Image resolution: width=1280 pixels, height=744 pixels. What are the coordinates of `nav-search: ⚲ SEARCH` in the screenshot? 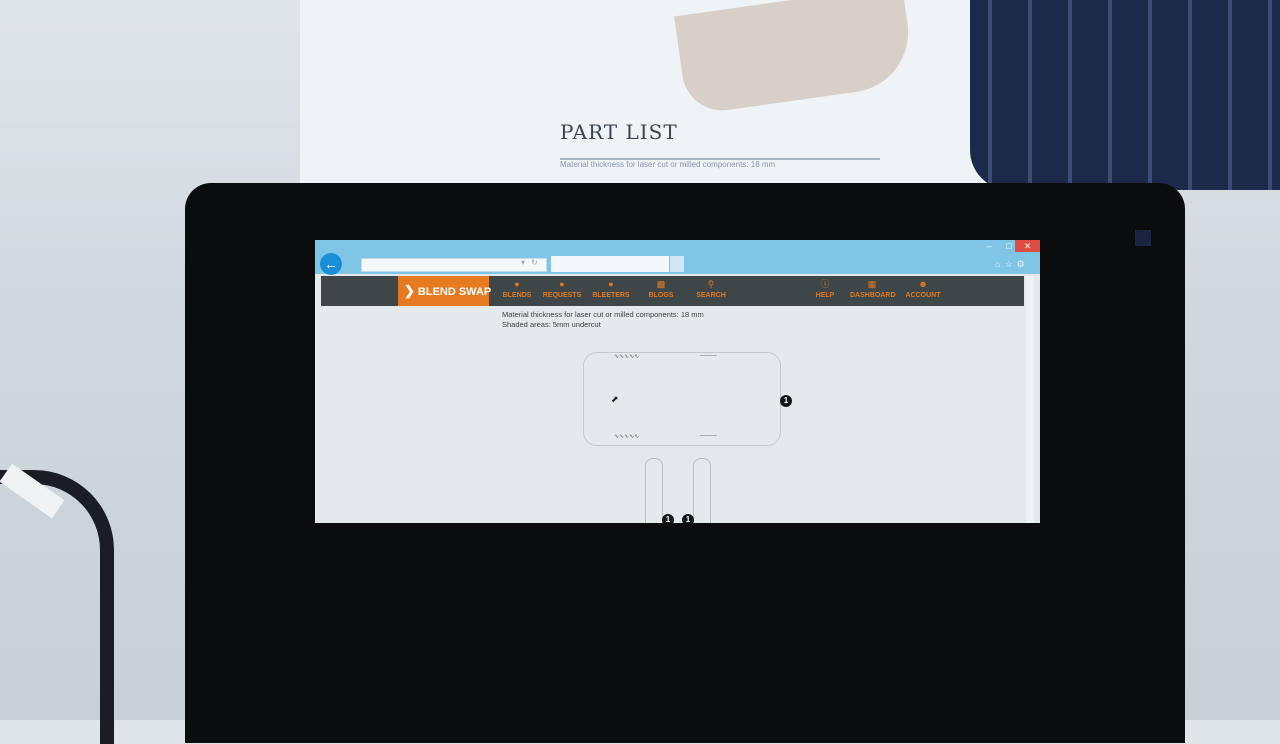 It's located at (711, 291).